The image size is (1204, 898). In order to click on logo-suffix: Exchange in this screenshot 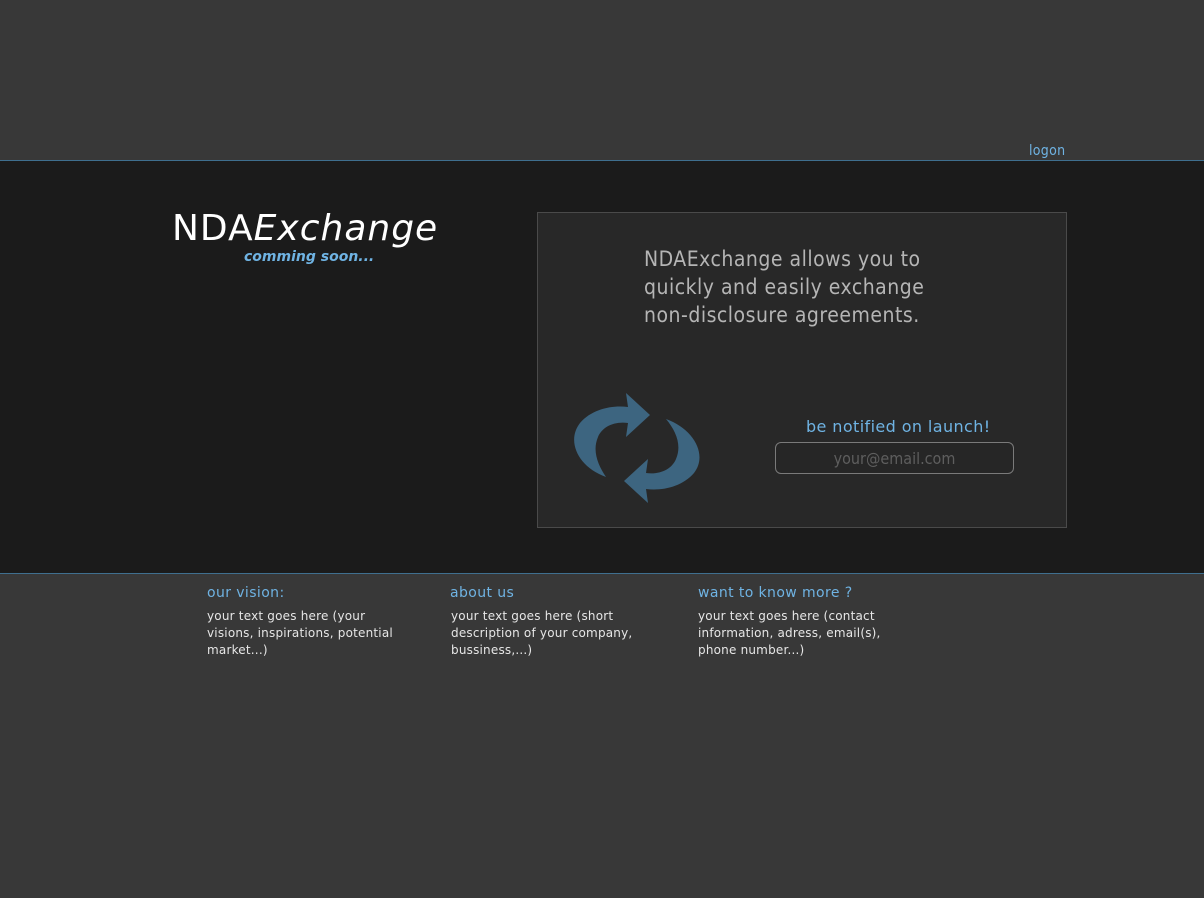, I will do `click(346, 228)`.